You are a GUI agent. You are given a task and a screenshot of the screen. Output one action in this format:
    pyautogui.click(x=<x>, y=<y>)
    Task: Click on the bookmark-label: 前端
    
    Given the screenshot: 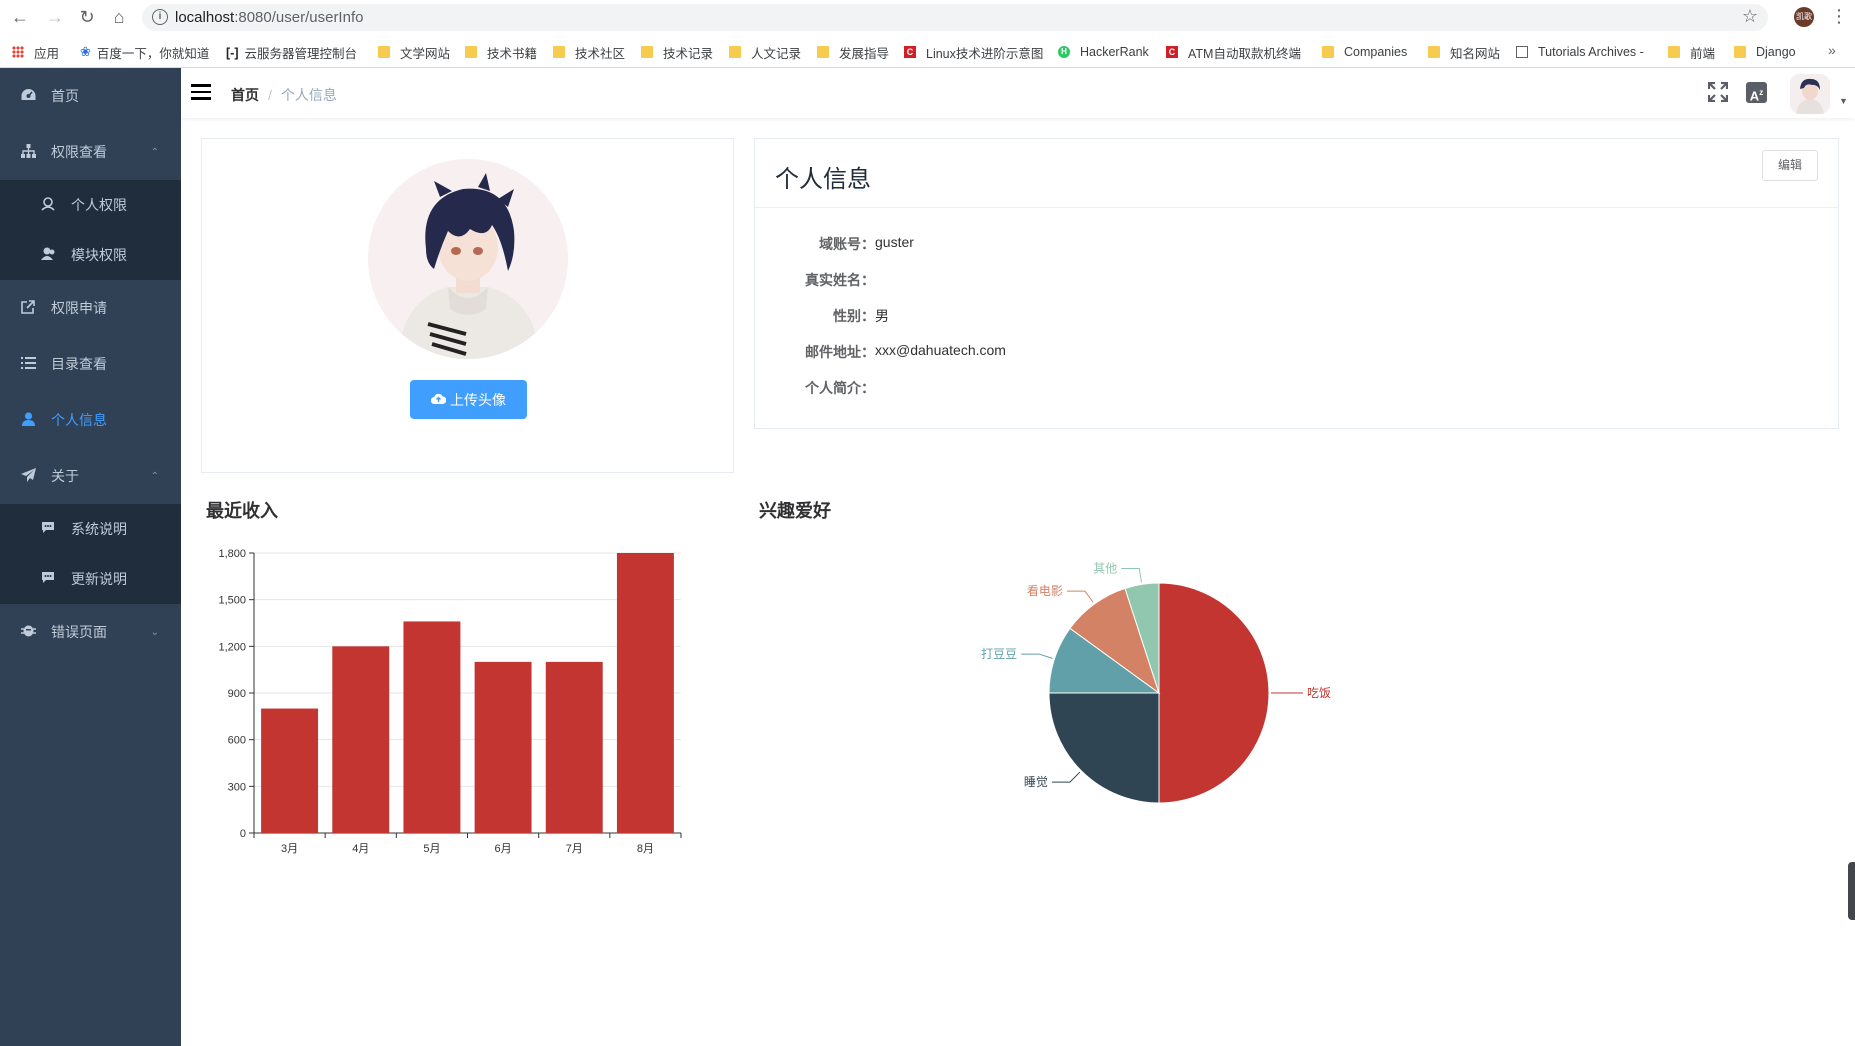 What is the action you would take?
    pyautogui.click(x=1703, y=53)
    